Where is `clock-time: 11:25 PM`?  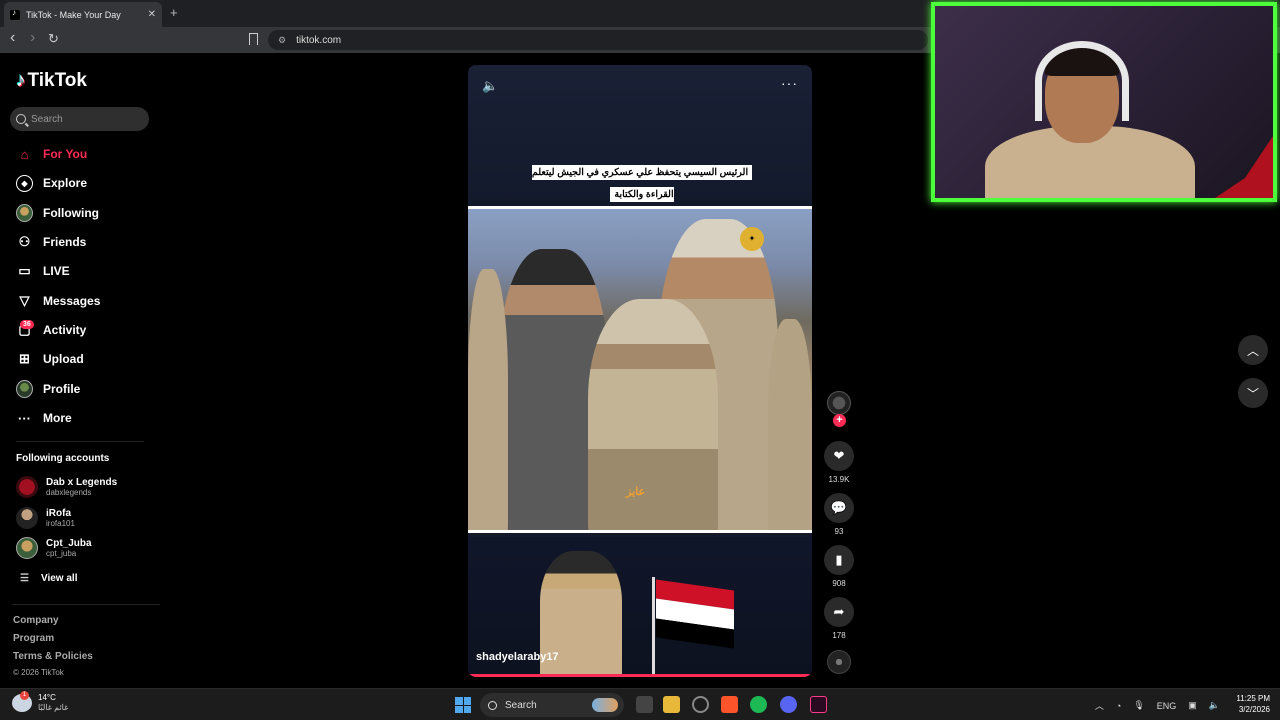 clock-time: 11:25 PM is located at coordinates (1253, 698).